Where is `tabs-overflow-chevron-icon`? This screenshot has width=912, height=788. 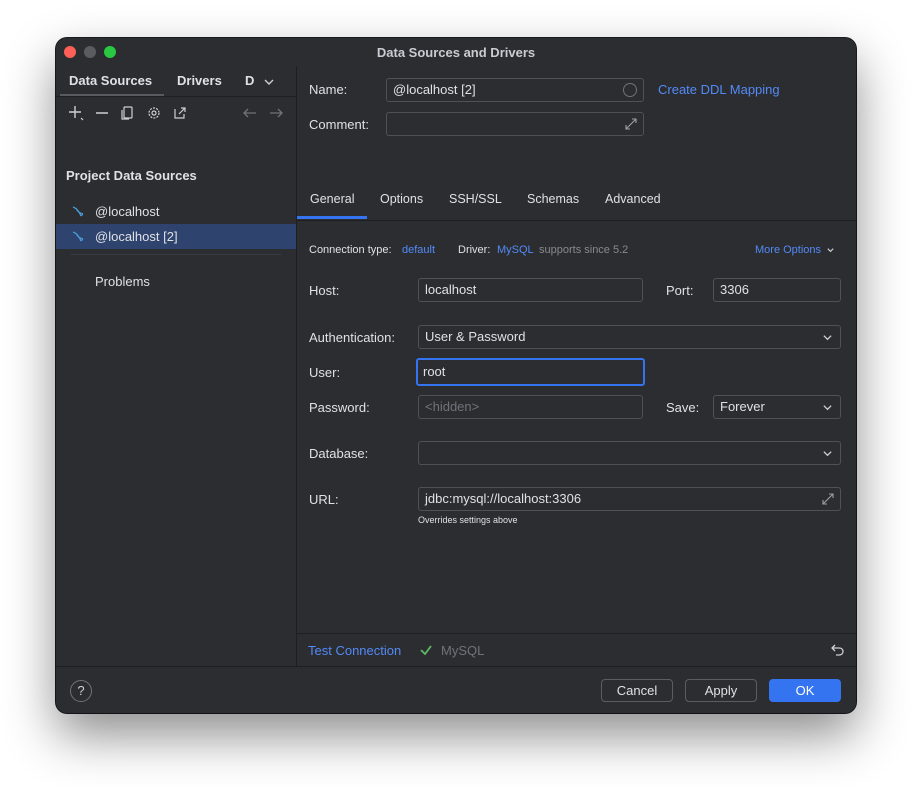
tabs-overflow-chevron-icon is located at coordinates (269, 84).